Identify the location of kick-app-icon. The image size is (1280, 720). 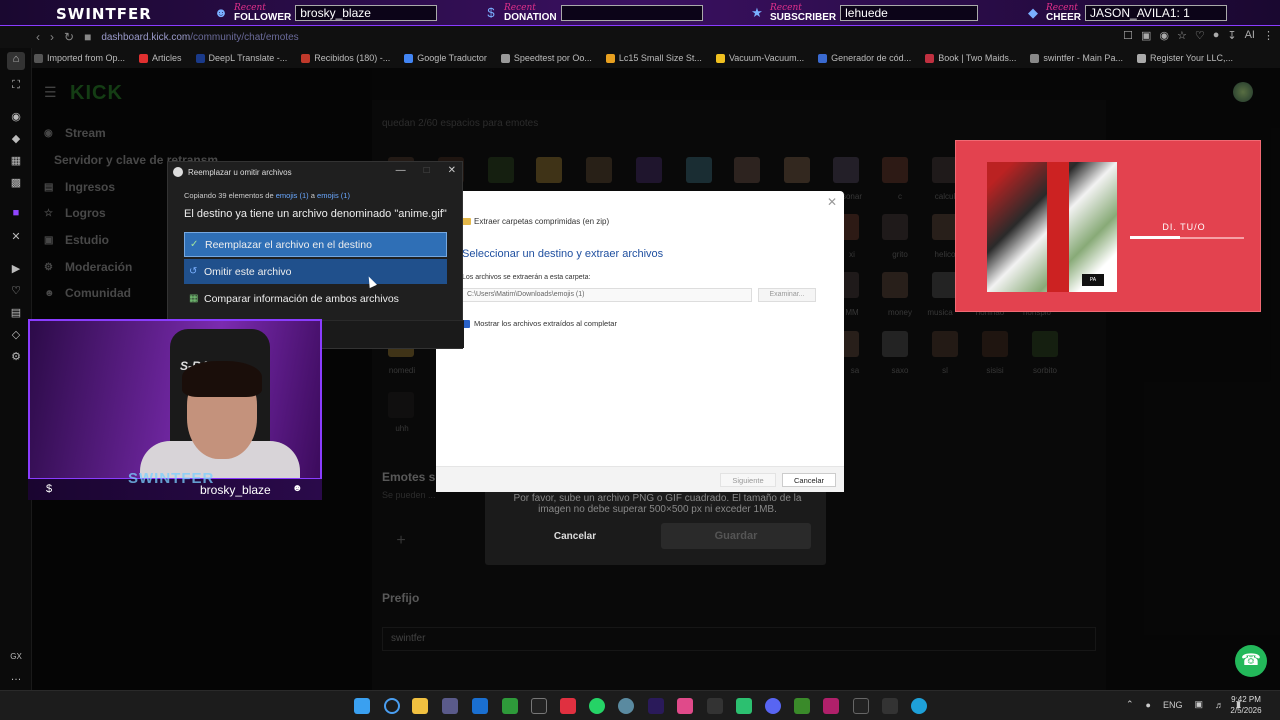
(831, 706).